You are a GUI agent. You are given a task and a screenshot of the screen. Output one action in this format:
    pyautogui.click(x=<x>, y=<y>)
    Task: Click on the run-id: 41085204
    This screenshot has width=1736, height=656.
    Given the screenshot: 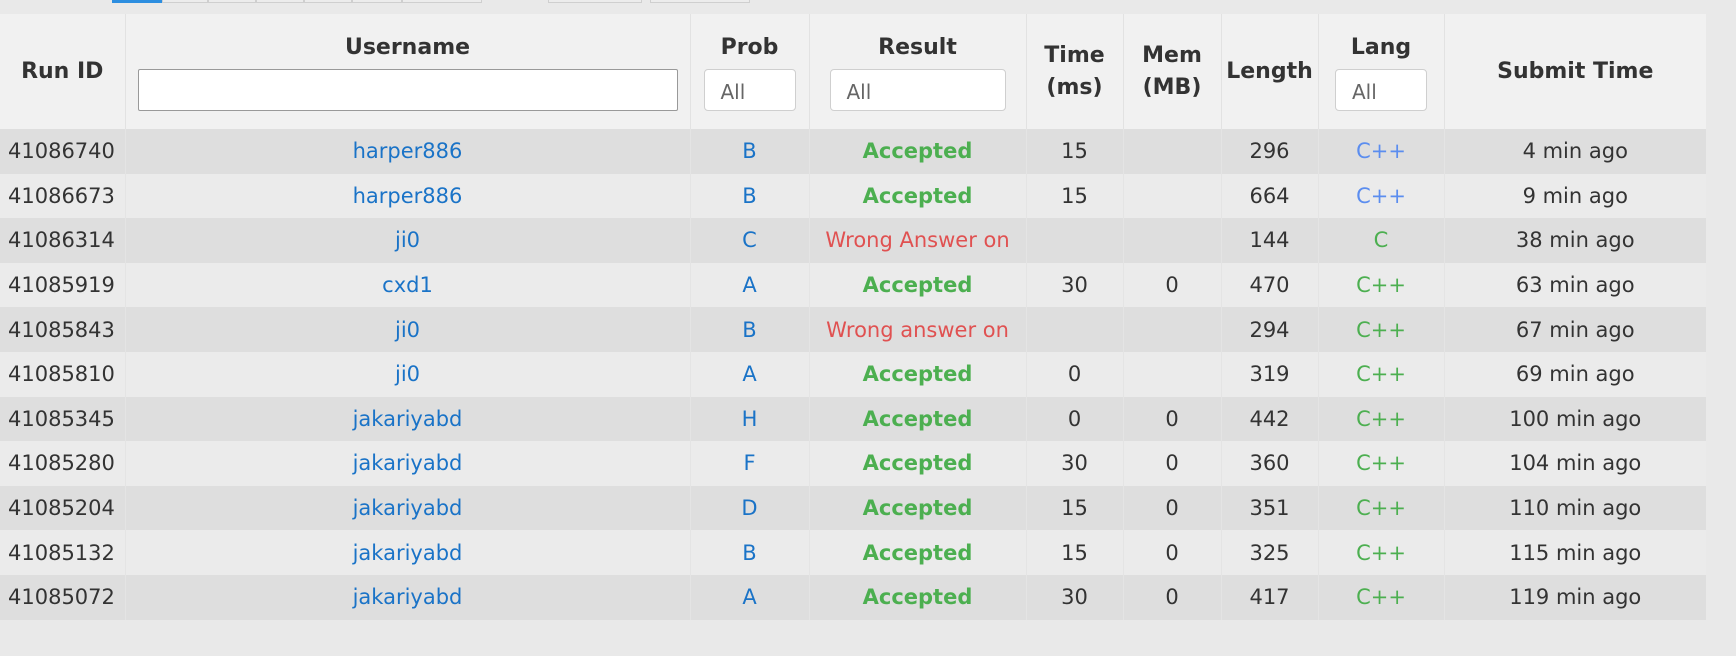 What is the action you would take?
    pyautogui.click(x=63, y=508)
    